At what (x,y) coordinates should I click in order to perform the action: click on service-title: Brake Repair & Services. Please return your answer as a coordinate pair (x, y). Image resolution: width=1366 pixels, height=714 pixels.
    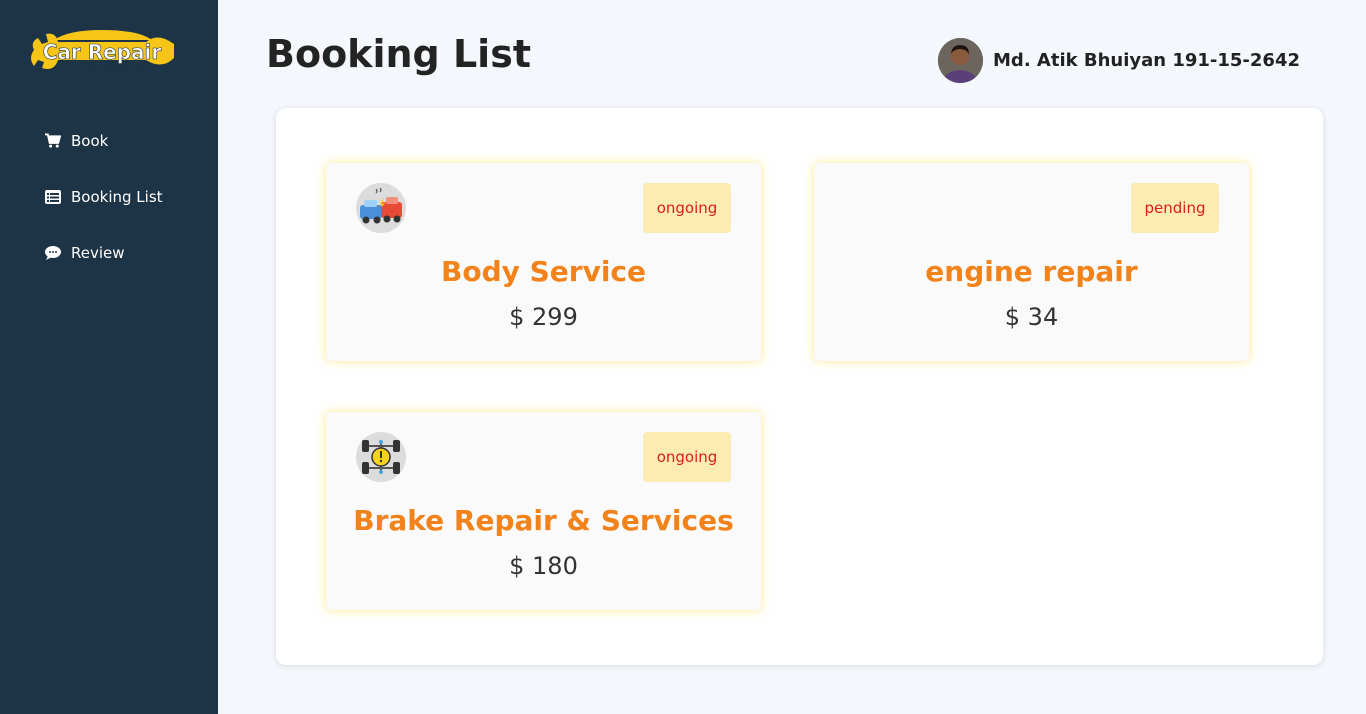
    Looking at the image, I should click on (543, 520).